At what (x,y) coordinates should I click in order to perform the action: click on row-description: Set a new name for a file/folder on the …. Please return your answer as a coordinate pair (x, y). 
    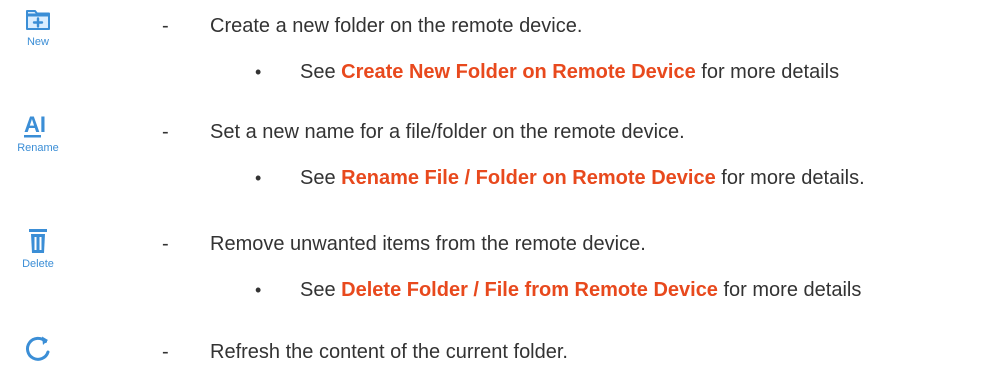
    Looking at the image, I should click on (447, 132).